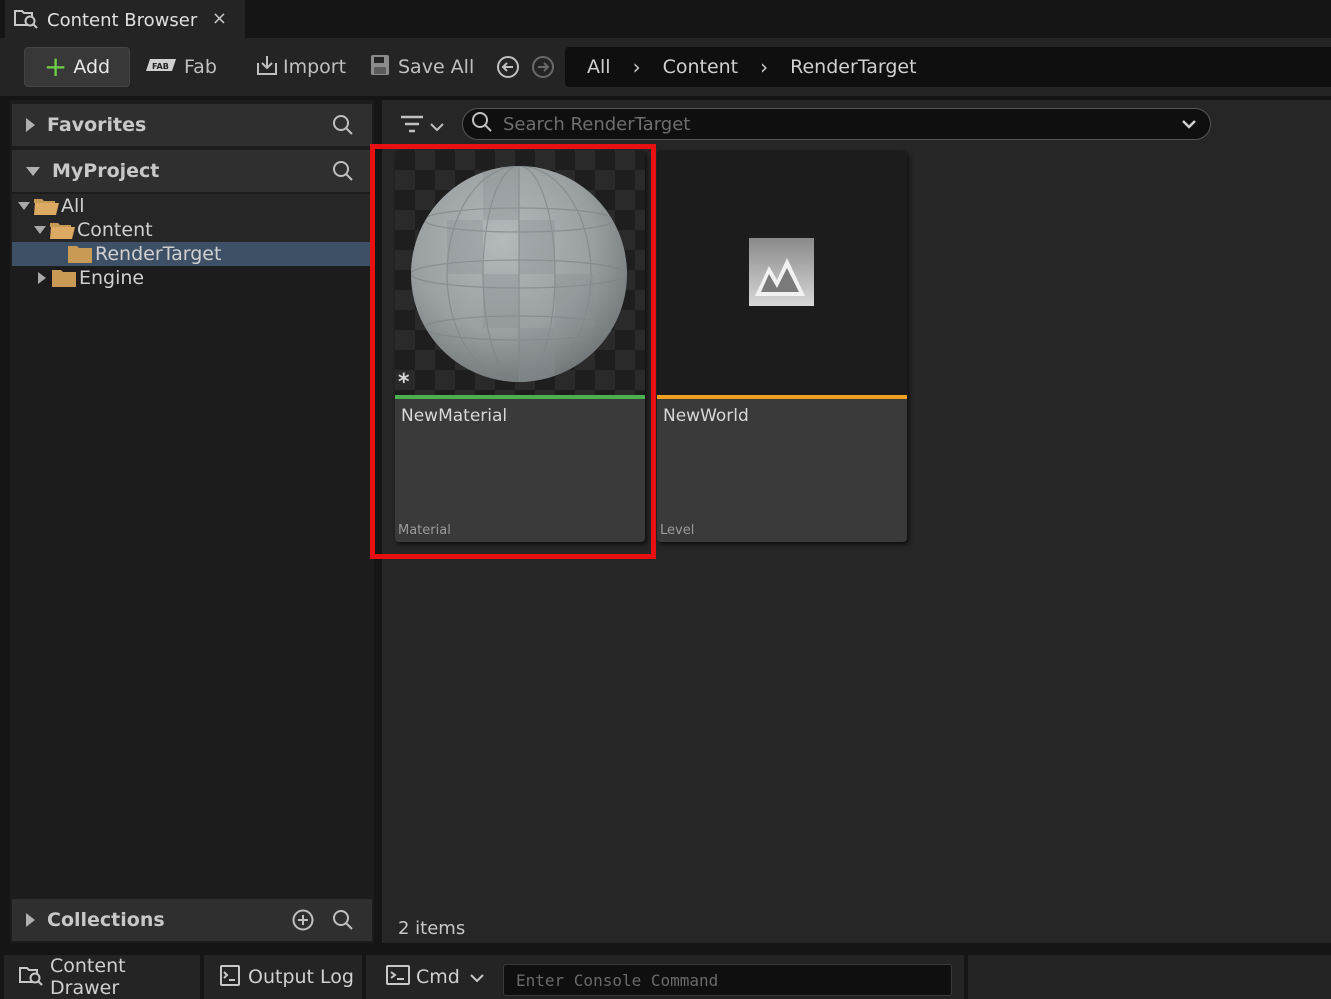 The image size is (1331, 999). I want to click on favorites-header: Favorites, so click(192, 125).